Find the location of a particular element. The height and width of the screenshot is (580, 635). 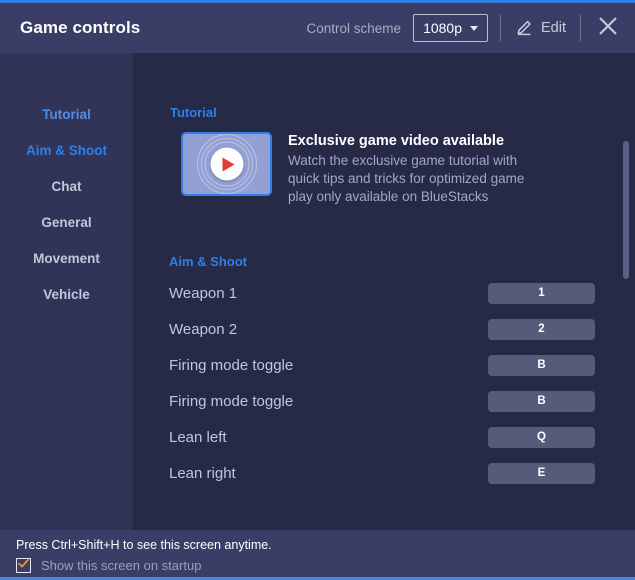

key-binding-chip: E is located at coordinates (541, 473).